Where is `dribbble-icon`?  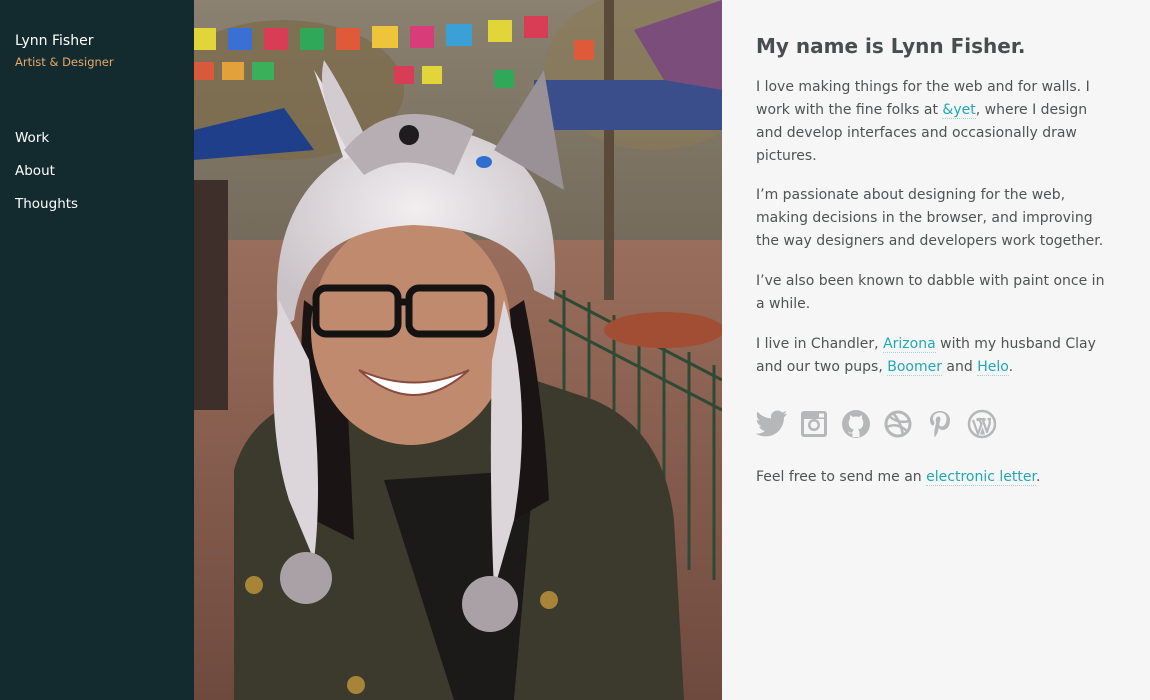
dribbble-icon is located at coordinates (898, 424).